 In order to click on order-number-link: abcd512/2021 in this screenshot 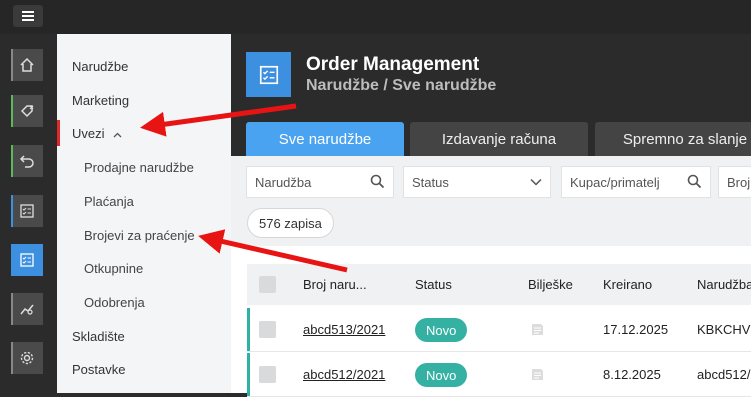, I will do `click(344, 374)`.